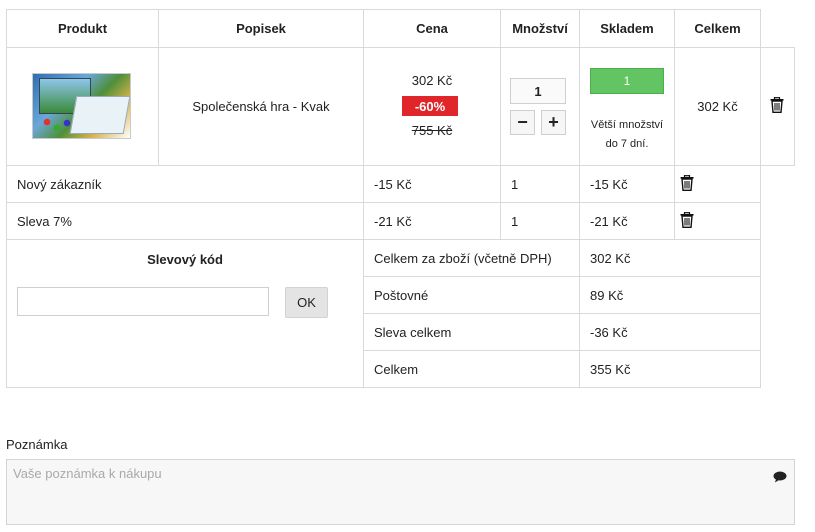  What do you see at coordinates (143, 301) in the screenshot?
I see `coupon-input` at bounding box center [143, 301].